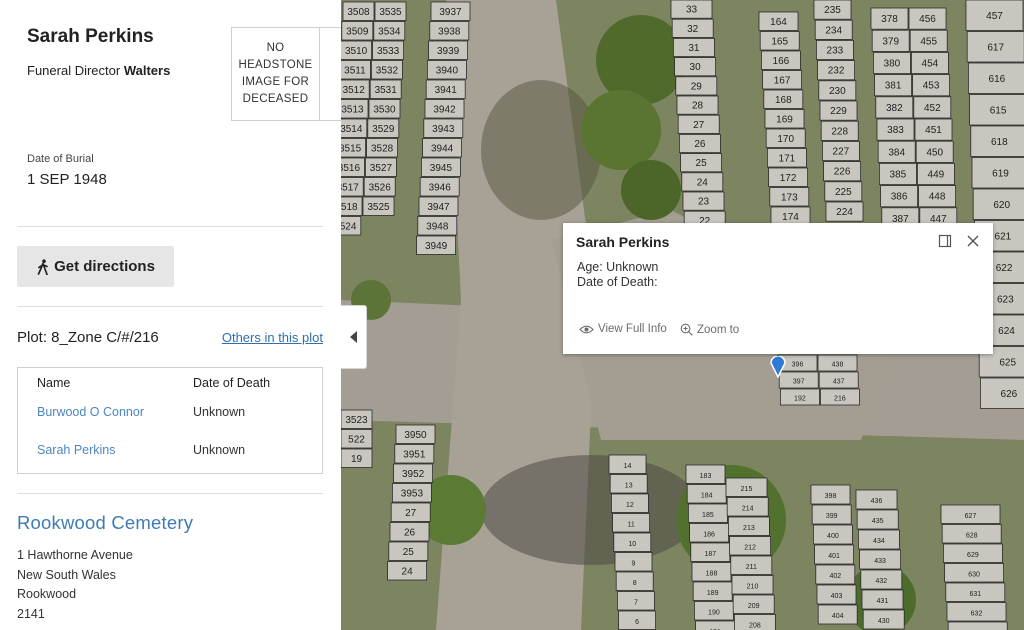  Describe the element at coordinates (410, 532) in the screenshot. I see `plot-number: 26` at that location.